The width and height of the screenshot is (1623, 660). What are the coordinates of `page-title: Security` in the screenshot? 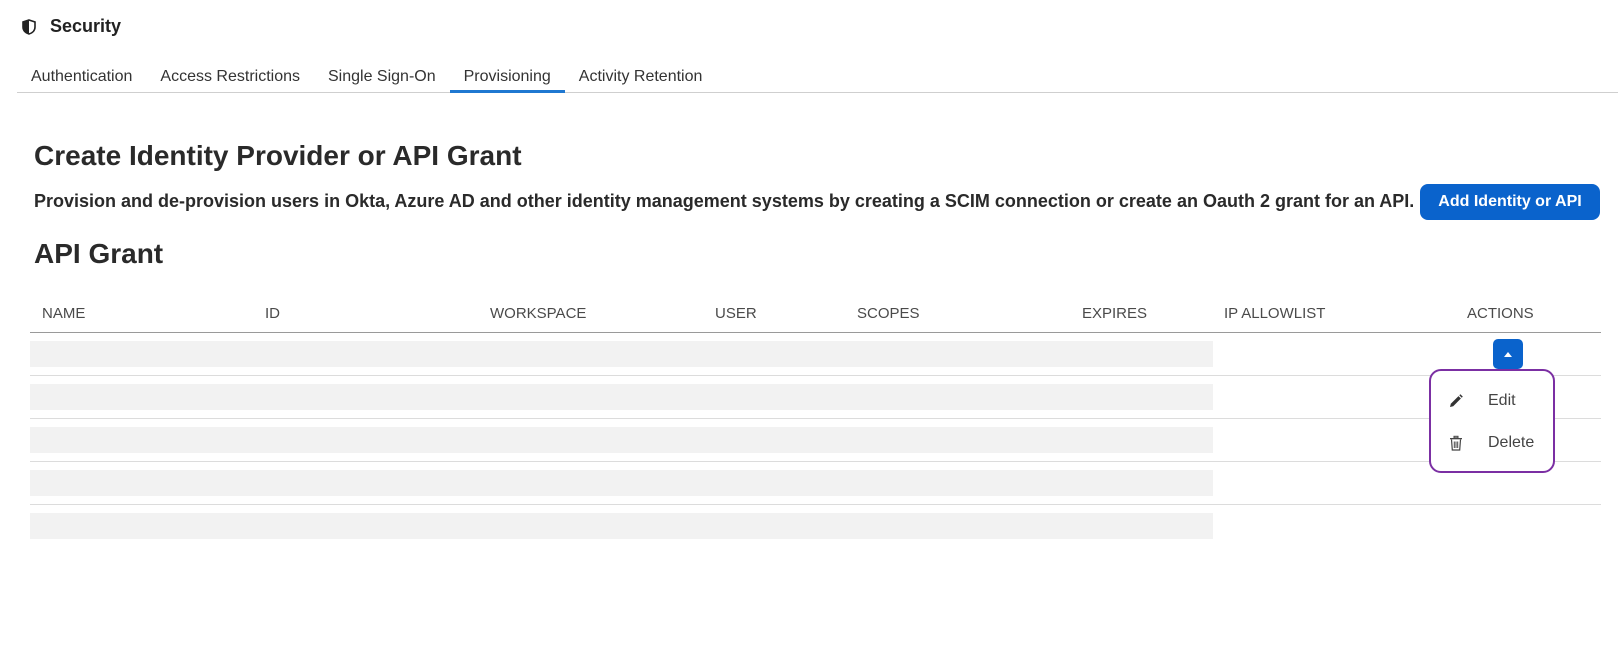 It's located at (86, 26).